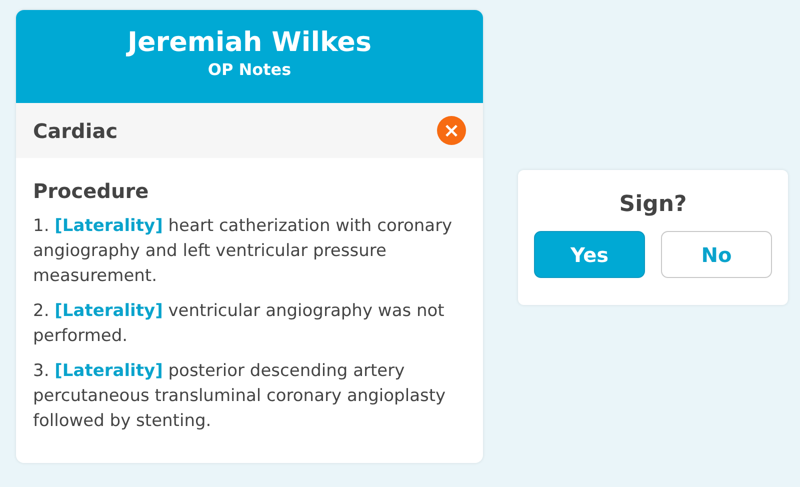 This screenshot has height=487, width=800. I want to click on procedure-heading: Procedure, so click(91, 191).